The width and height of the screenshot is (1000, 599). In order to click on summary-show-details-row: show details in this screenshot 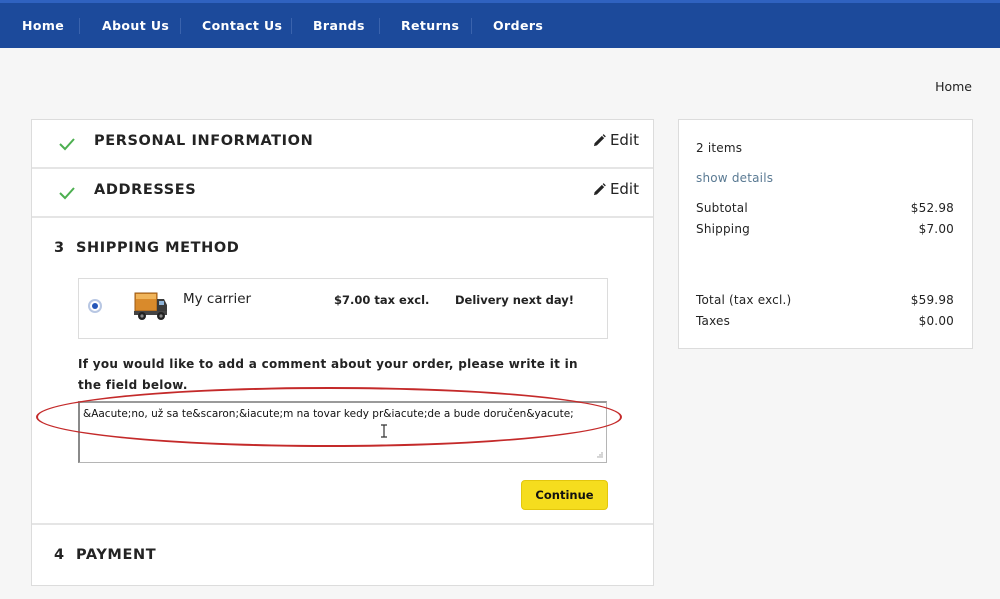, I will do `click(825, 178)`.